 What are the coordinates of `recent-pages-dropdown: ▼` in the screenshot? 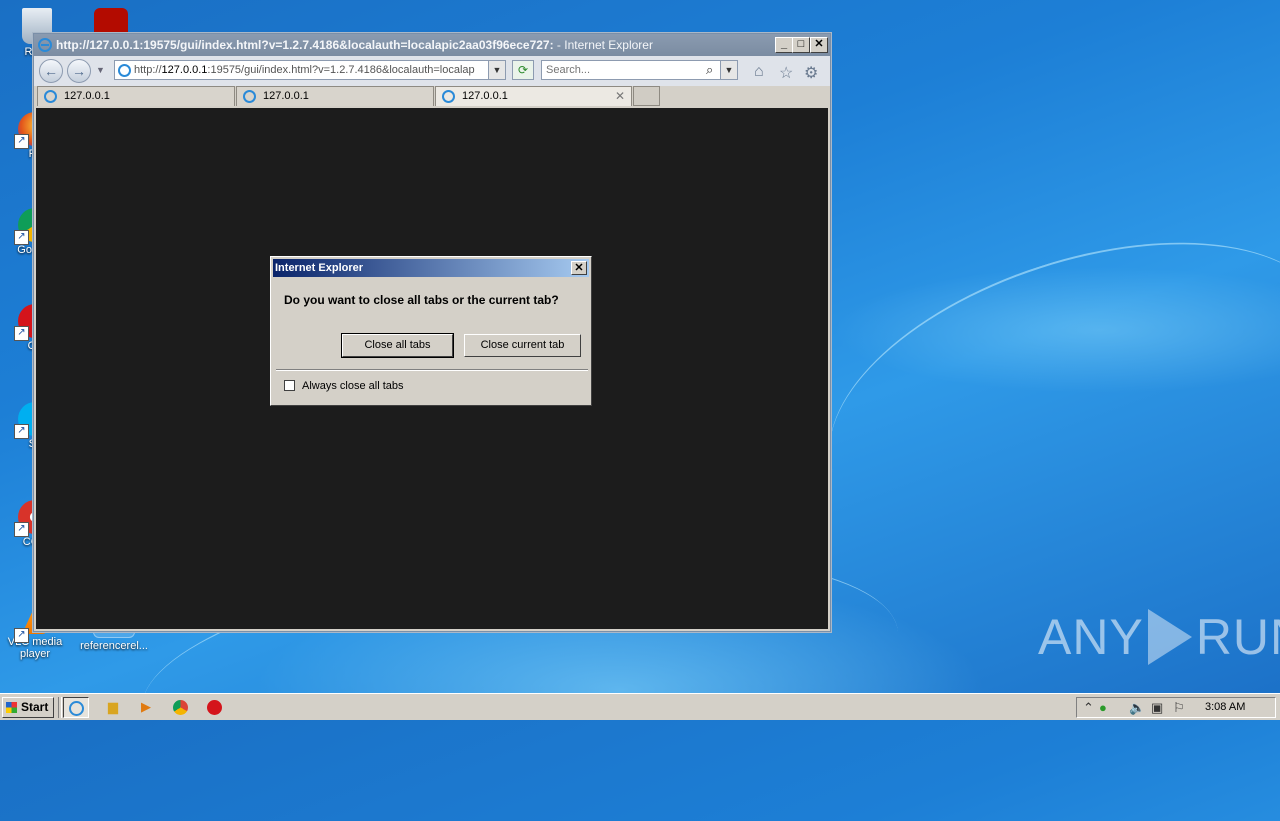 It's located at (100, 70).